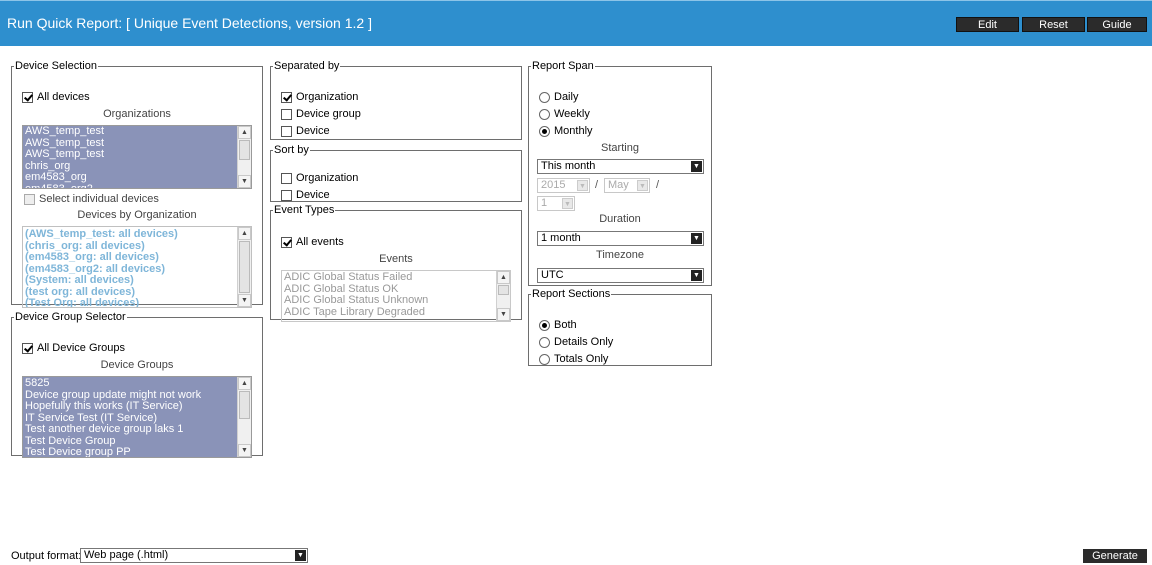 The width and height of the screenshot is (1152, 565). What do you see at coordinates (286, 242) in the screenshot?
I see `all-events-checkbox` at bounding box center [286, 242].